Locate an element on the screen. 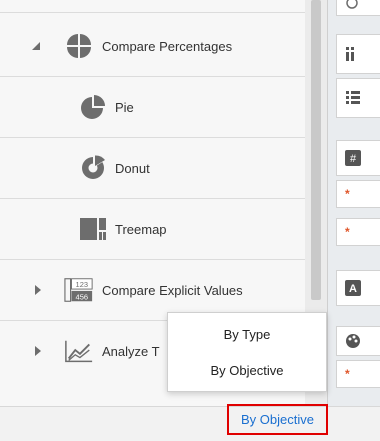 The image size is (380, 441). option-label: Donut is located at coordinates (132, 168).